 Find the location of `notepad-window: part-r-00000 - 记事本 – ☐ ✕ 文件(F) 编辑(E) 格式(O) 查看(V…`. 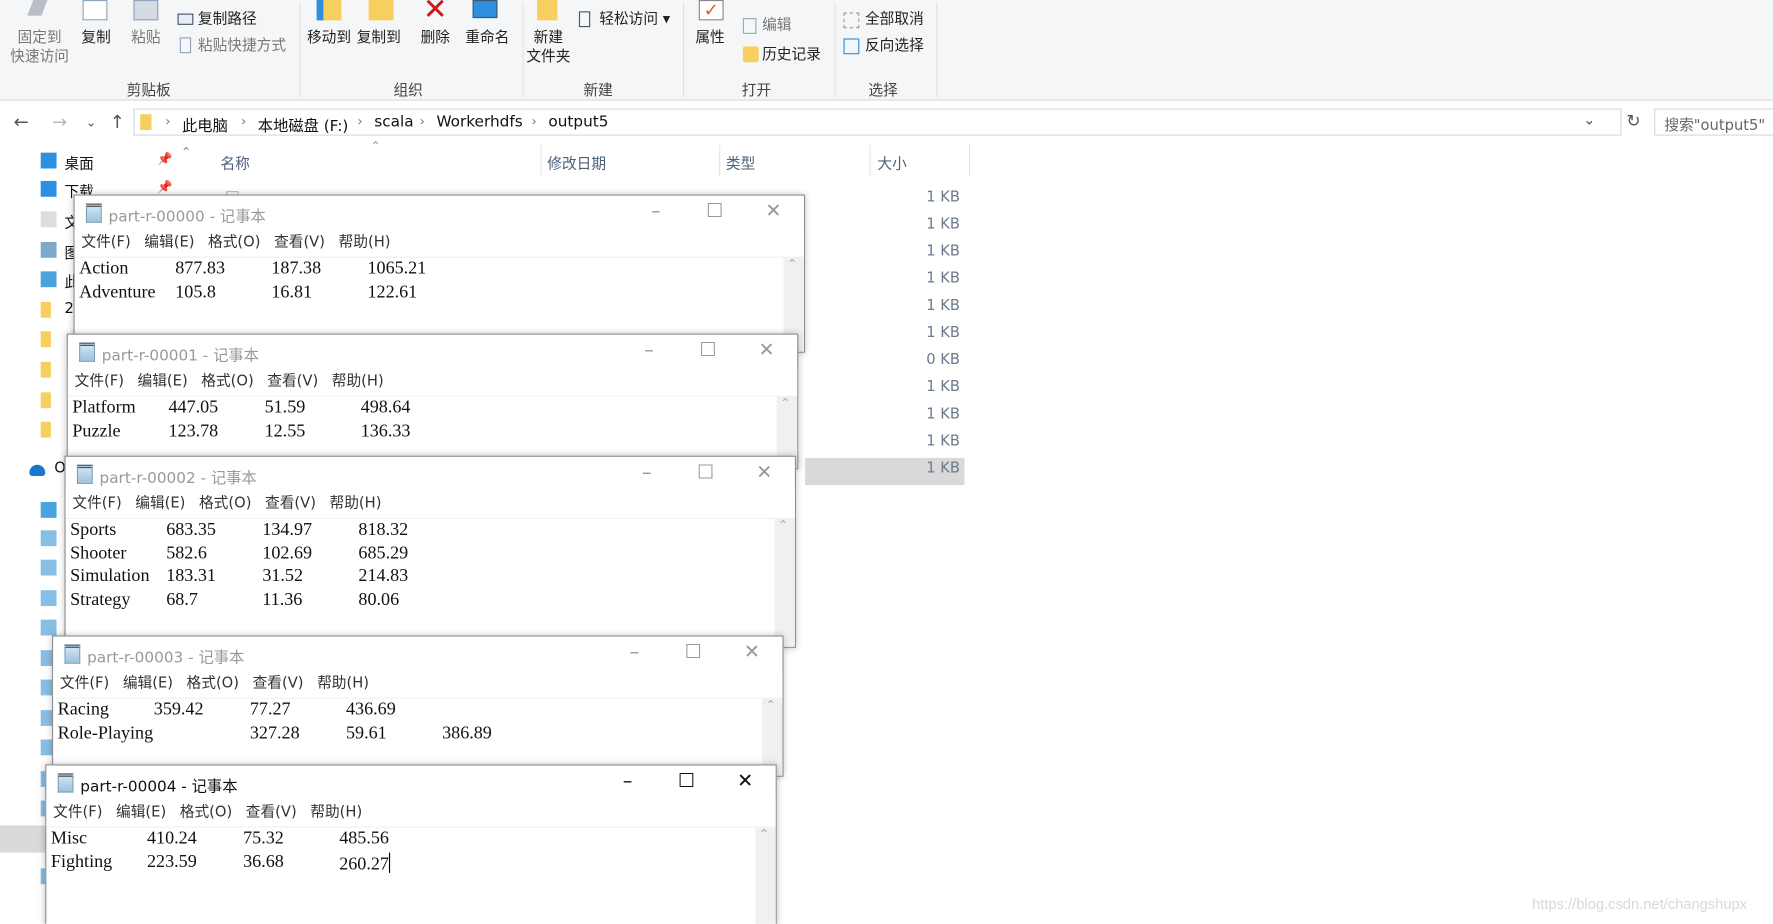

notepad-window: part-r-00000 - 记事本 – ☐ ✕ 文件(F) 编辑(E) 格式(O) 查看(V… is located at coordinates (439, 273).